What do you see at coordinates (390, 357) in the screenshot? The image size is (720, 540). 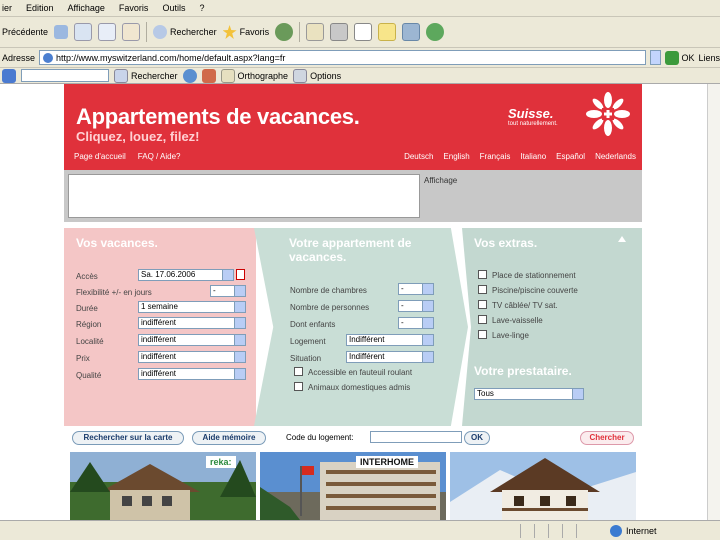 I see `situation-select: Indifférent` at bounding box center [390, 357].